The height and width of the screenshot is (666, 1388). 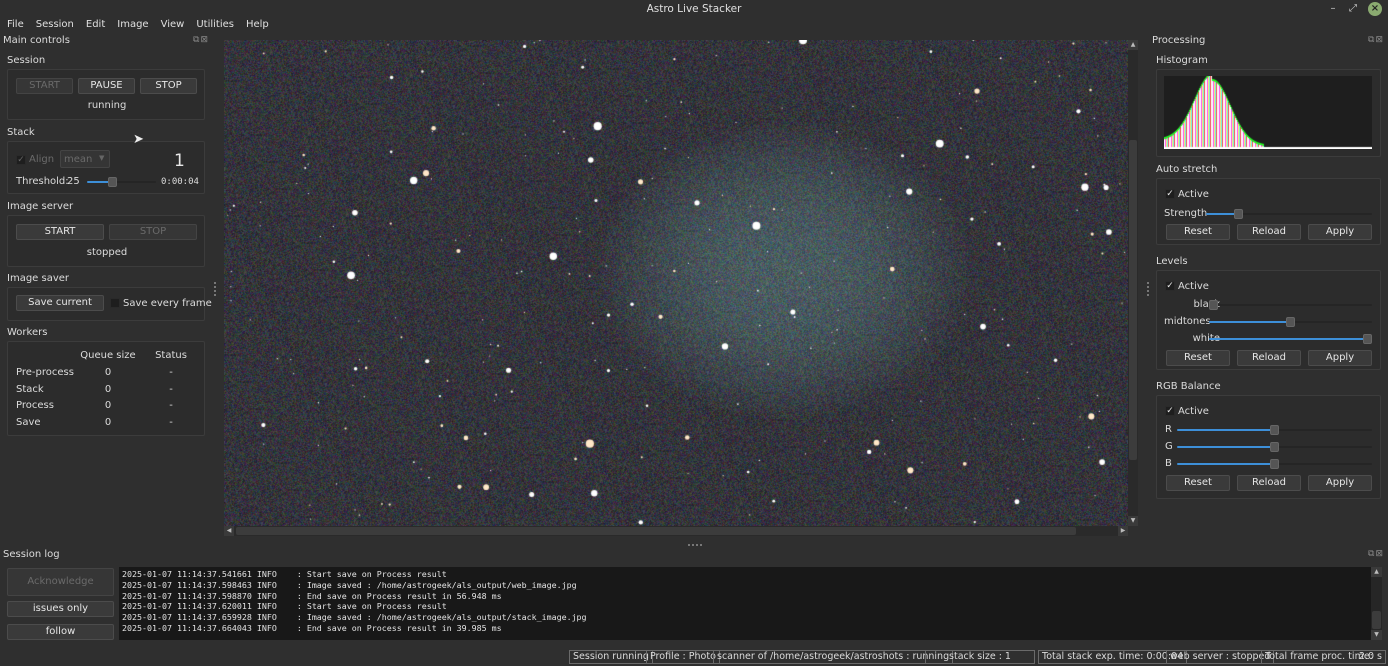 What do you see at coordinates (44, 86) in the screenshot?
I see `session-start-button: START` at bounding box center [44, 86].